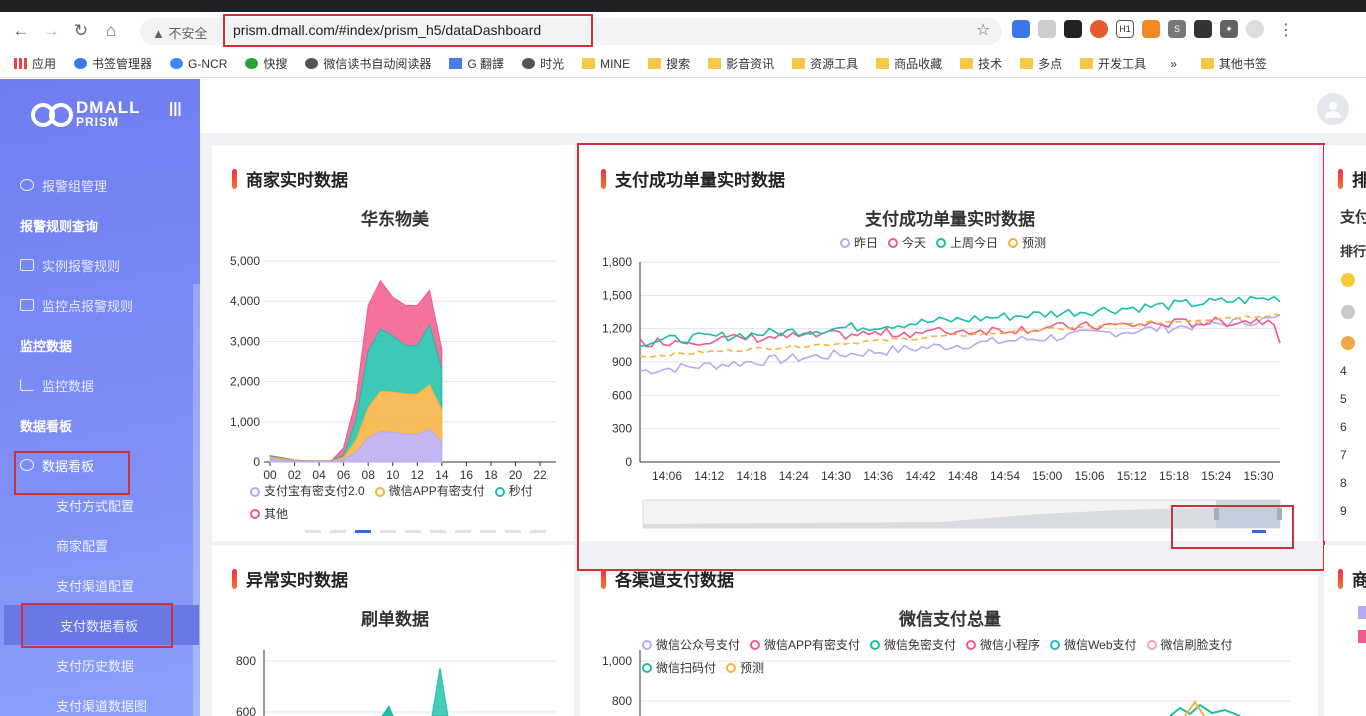 Image resolution: width=1366 pixels, height=716 pixels. Describe the element at coordinates (418, 474) in the screenshot. I see `x-tick-label: 12` at that location.